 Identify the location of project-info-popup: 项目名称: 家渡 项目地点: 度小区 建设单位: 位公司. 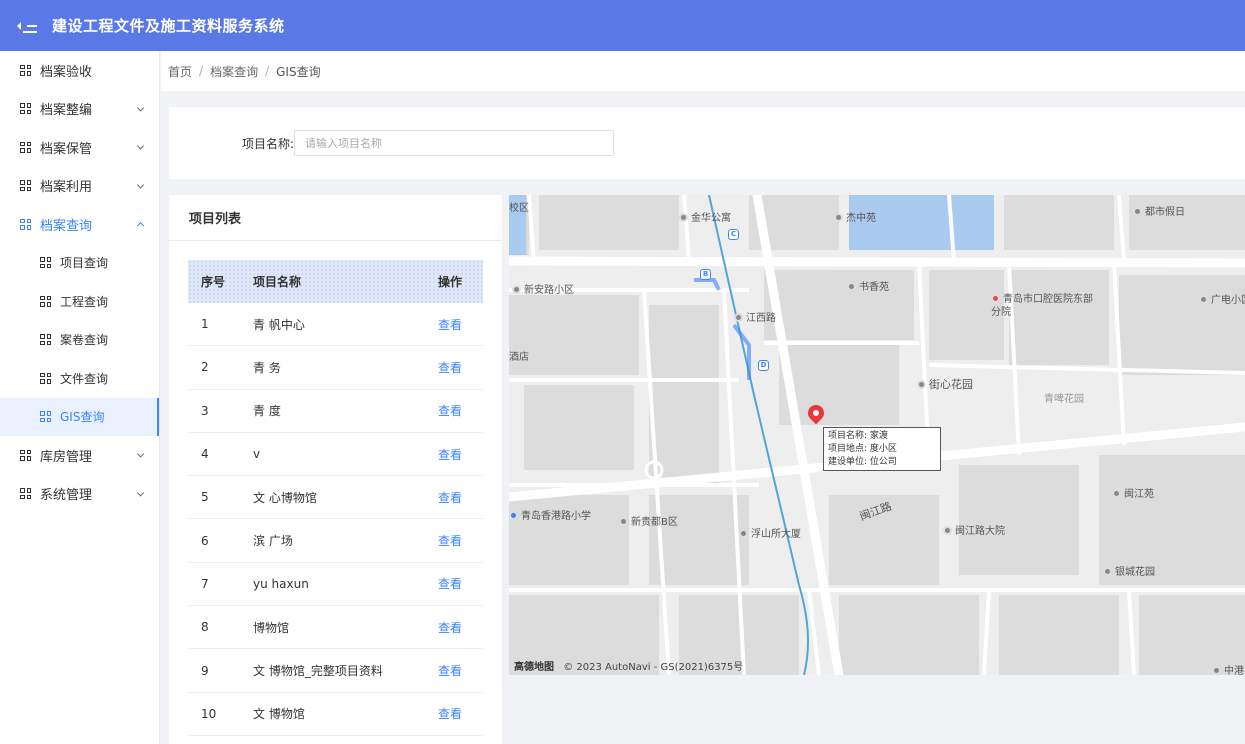
(882, 449).